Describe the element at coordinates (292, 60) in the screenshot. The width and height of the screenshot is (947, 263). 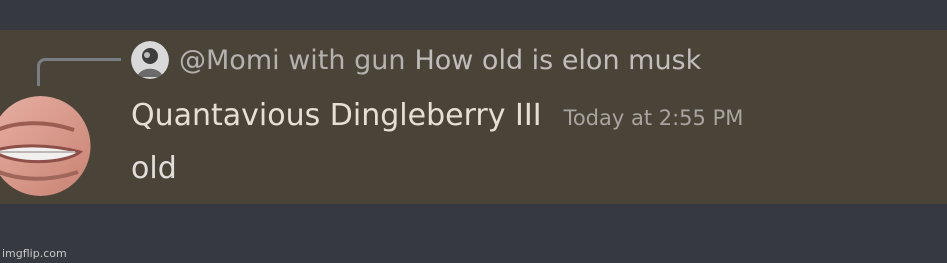
I see `reply-author-name: @Momi with gun` at that location.